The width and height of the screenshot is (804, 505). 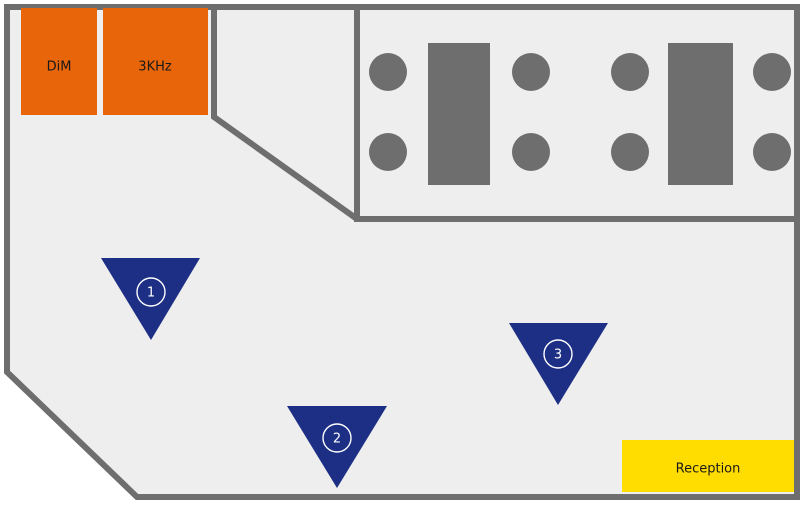 What do you see at coordinates (708, 469) in the screenshot?
I see `room-reception-label: Reception` at bounding box center [708, 469].